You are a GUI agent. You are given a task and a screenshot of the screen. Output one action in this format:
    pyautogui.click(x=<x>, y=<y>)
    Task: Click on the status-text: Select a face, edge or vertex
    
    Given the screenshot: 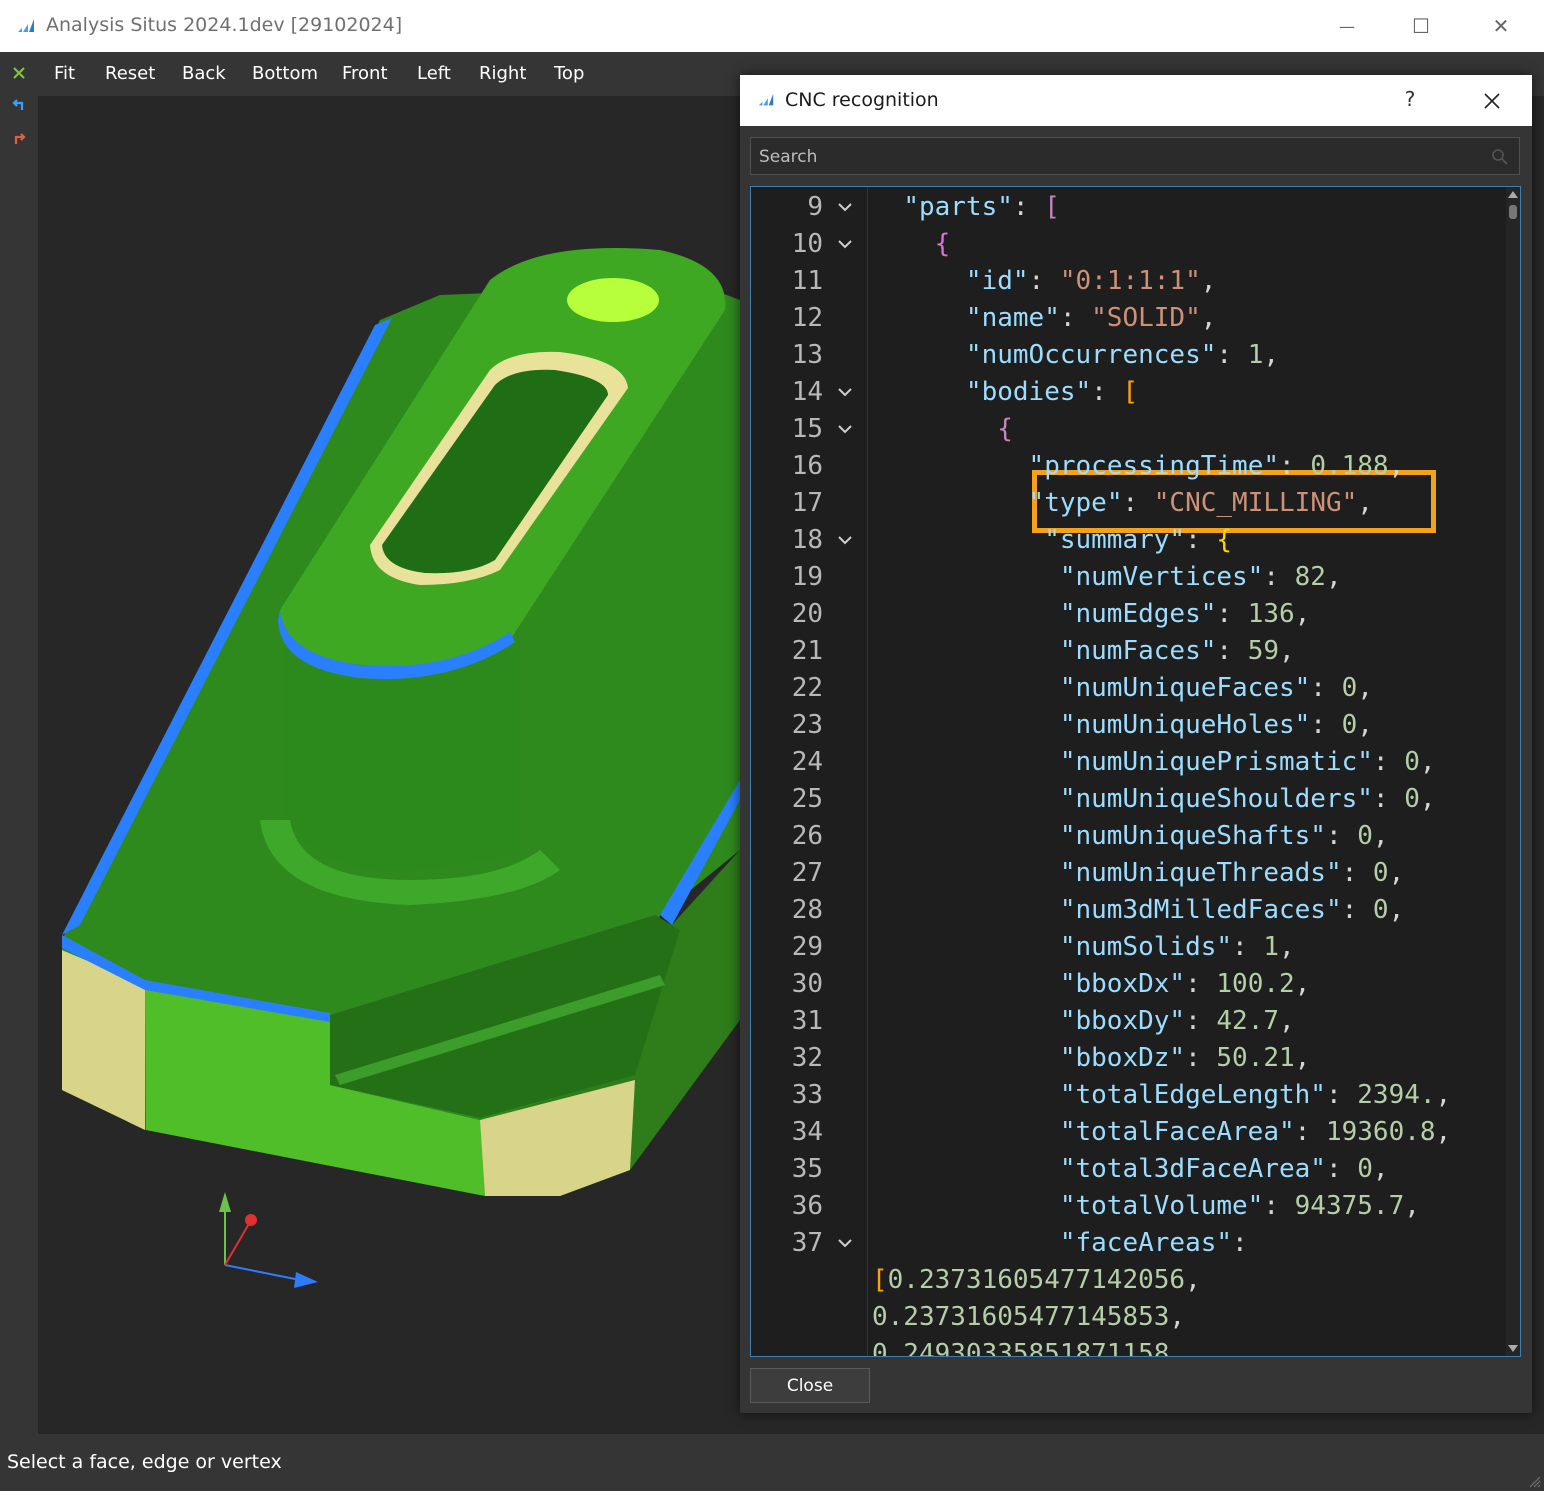 What is the action you would take?
    pyautogui.click(x=144, y=1462)
    